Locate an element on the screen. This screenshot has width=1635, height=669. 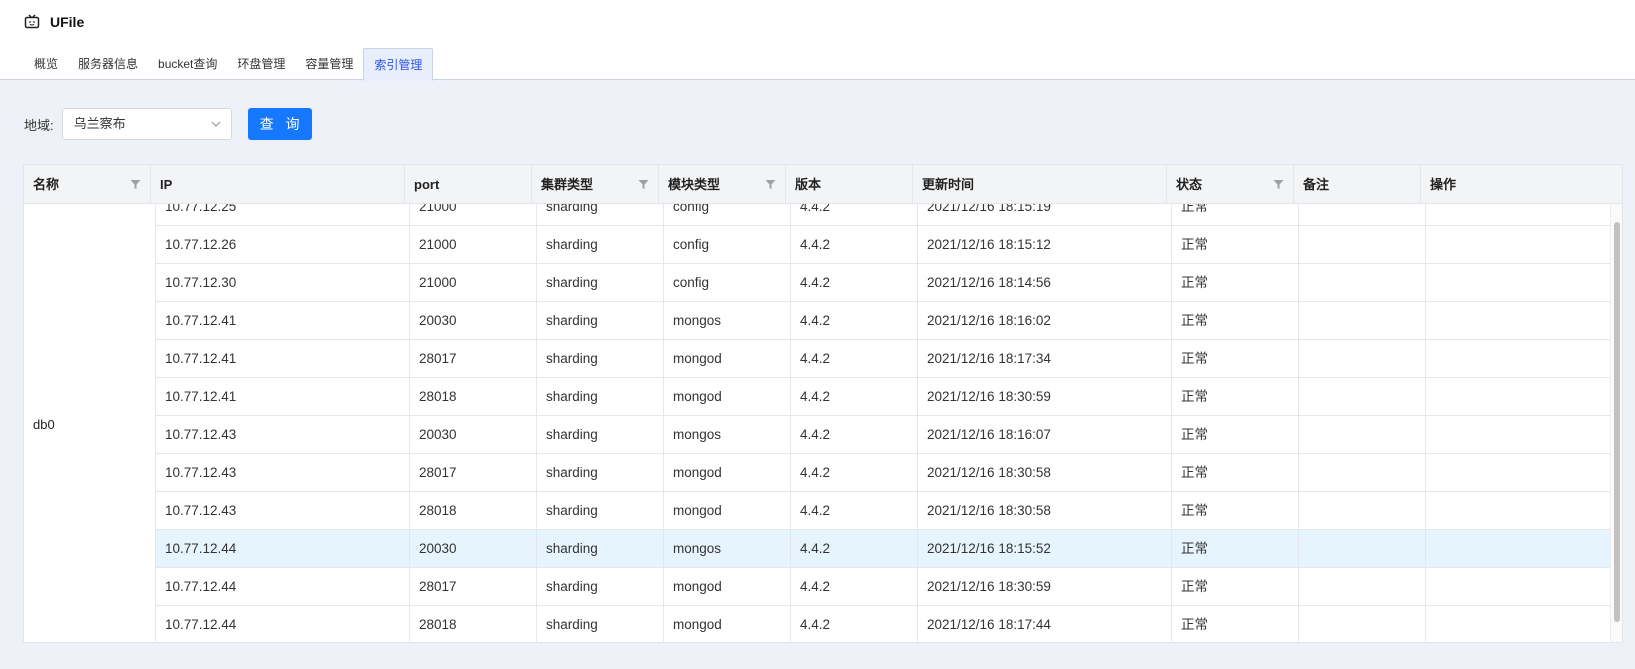
column-header-label: 名称 is located at coordinates (46, 184).